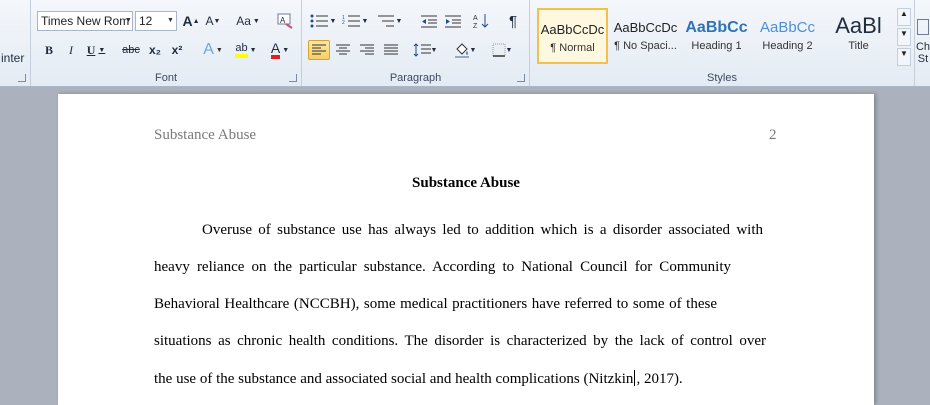 The width and height of the screenshot is (930, 405). What do you see at coordinates (923, 59) in the screenshot?
I see `change-styles-label-2: St` at bounding box center [923, 59].